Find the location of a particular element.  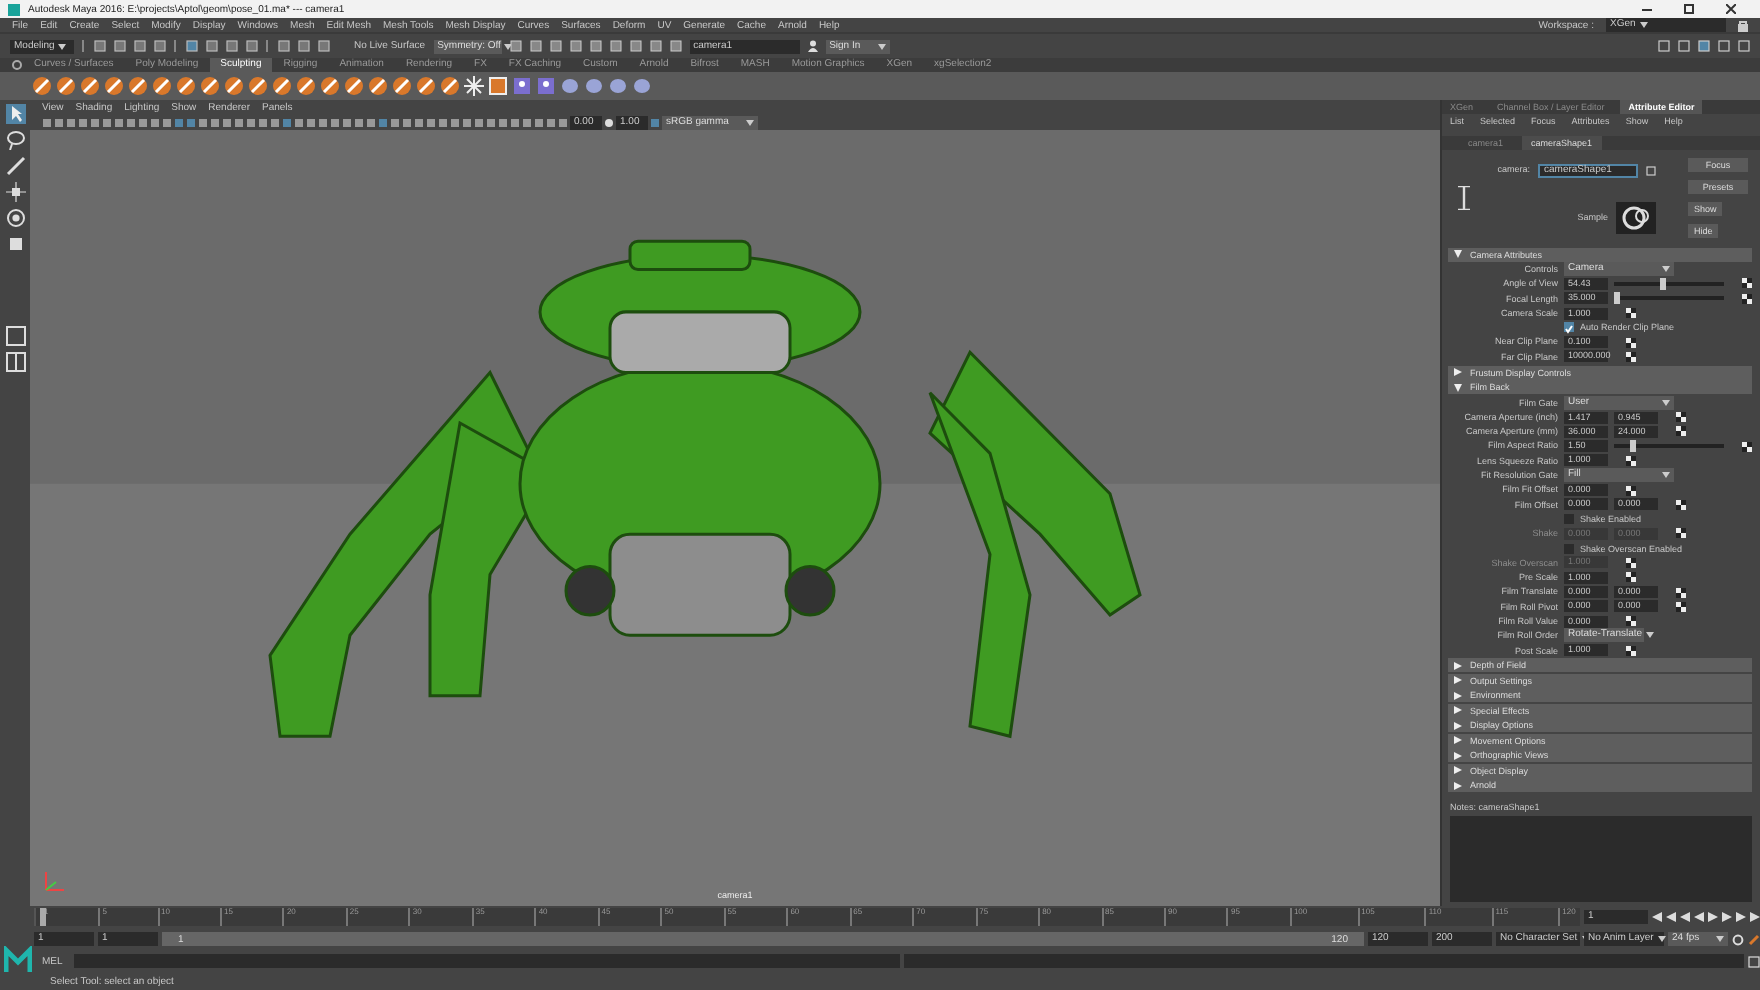

contrast-icon is located at coordinates (609, 122).